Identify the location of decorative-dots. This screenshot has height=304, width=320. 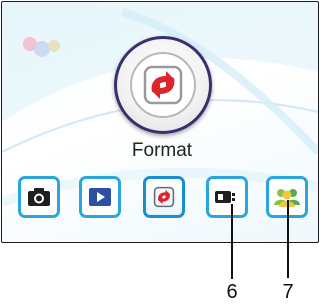
(41, 47).